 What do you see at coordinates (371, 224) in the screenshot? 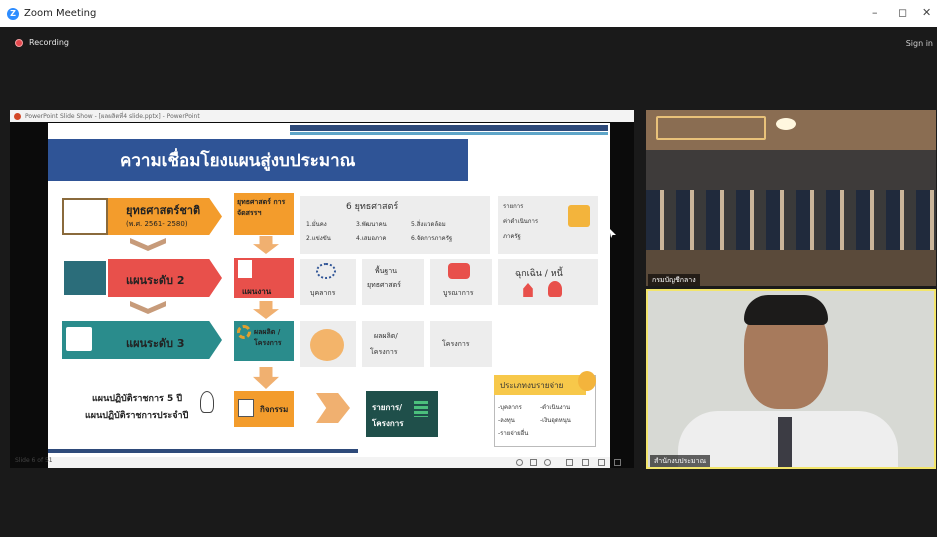
I see `strategy-3: 3.พัฒนาคน` at bounding box center [371, 224].